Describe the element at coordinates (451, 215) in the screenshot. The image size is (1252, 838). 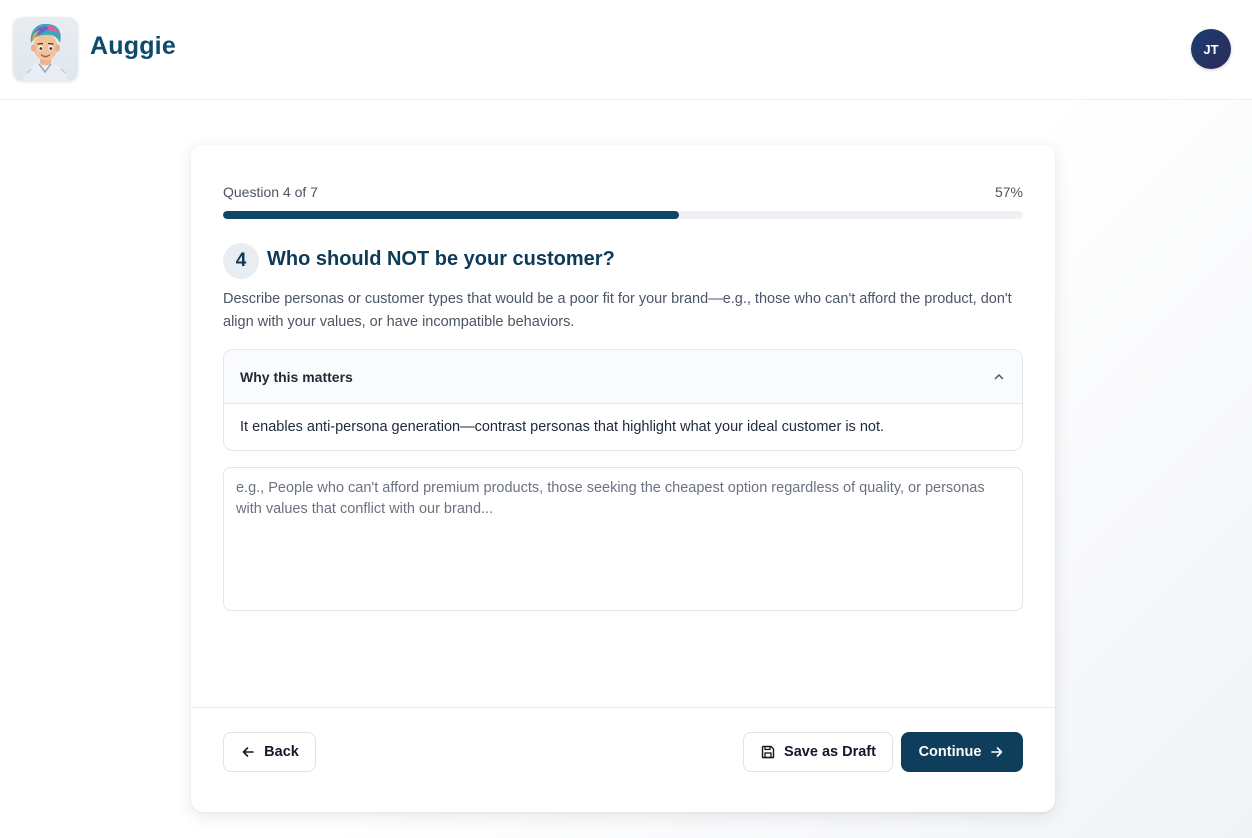
I see `progress-fill` at that location.